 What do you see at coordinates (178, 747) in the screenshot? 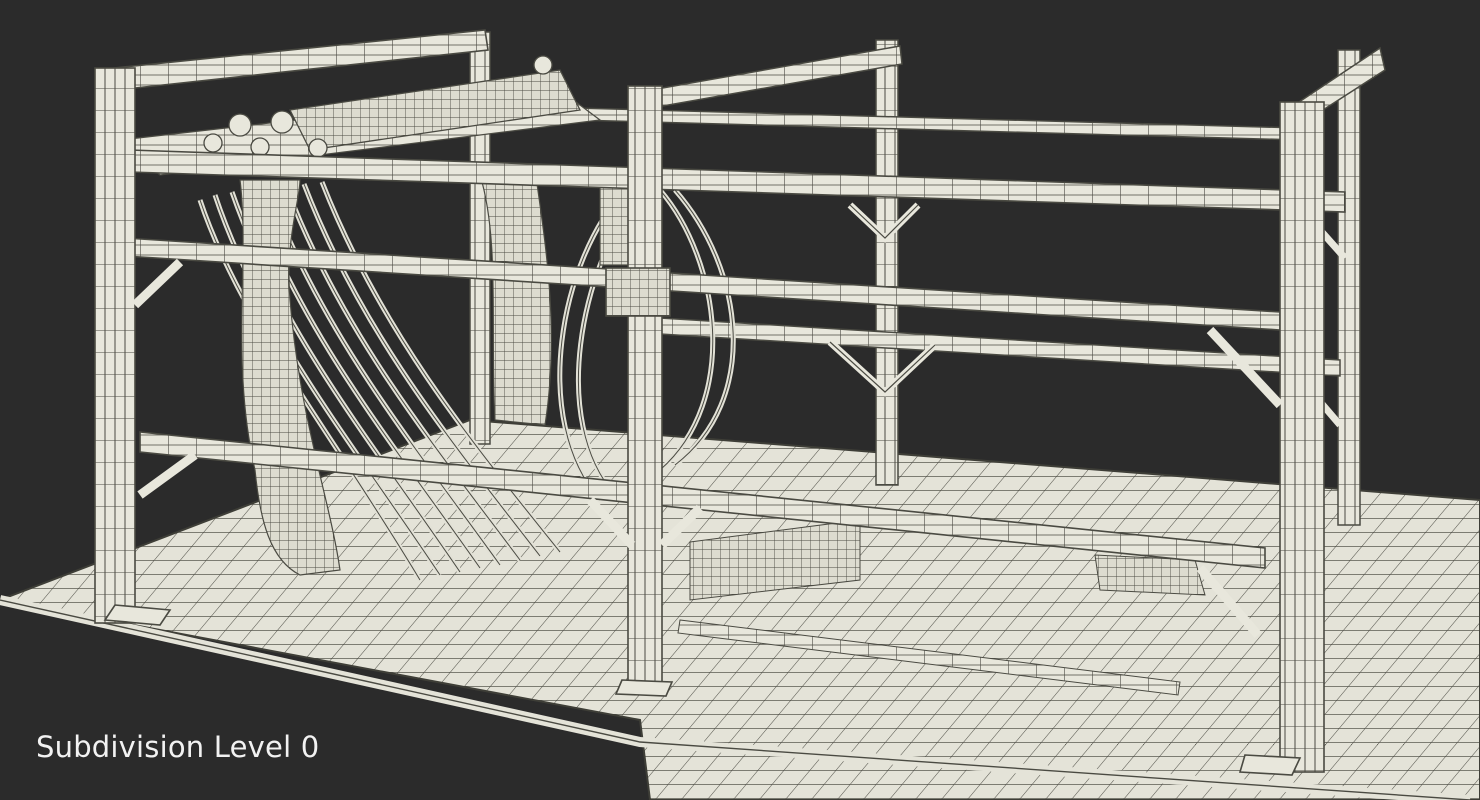
I see `subdivision-level-caption: Subdivision Level 0` at bounding box center [178, 747].